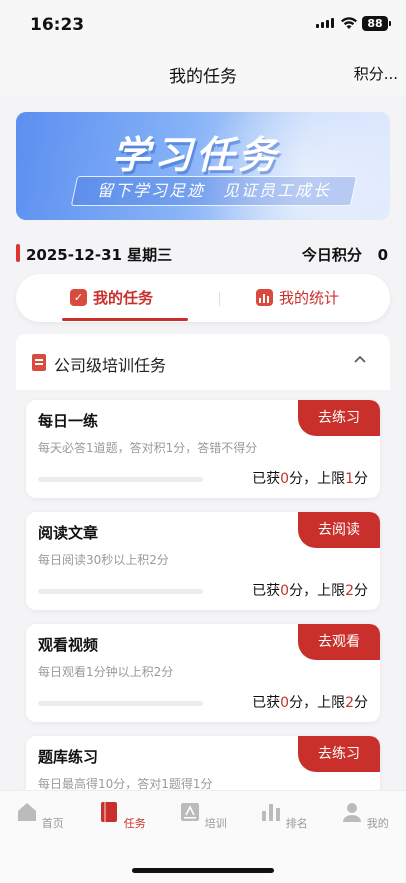 This screenshot has height=883, width=406. I want to click on task-action-button: 去阅读, so click(339, 530).